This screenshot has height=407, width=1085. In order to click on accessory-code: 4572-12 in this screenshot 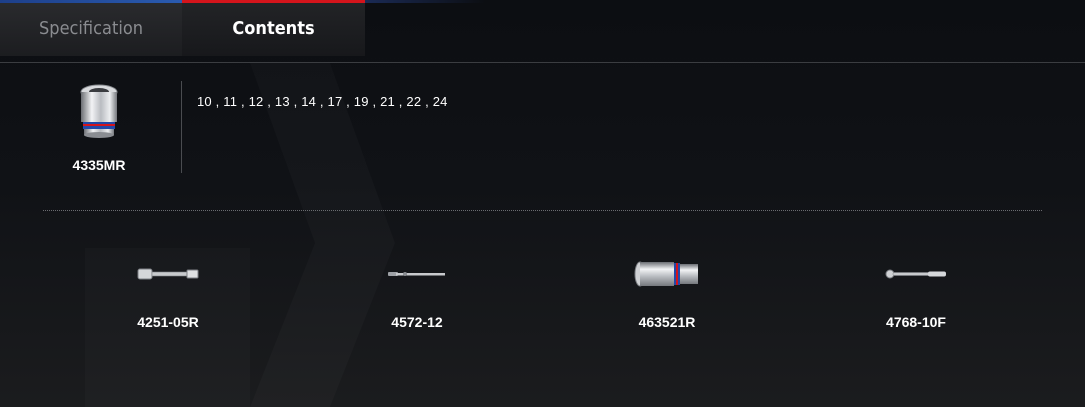, I will do `click(417, 322)`.